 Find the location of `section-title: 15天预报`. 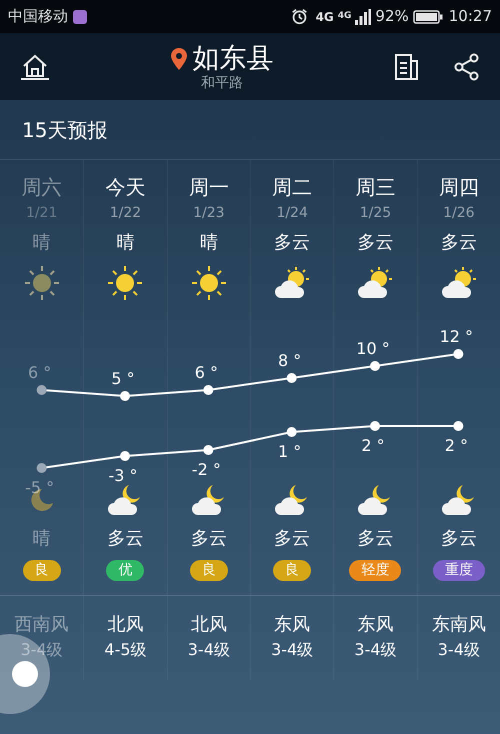

section-title: 15天预报 is located at coordinates (65, 130).